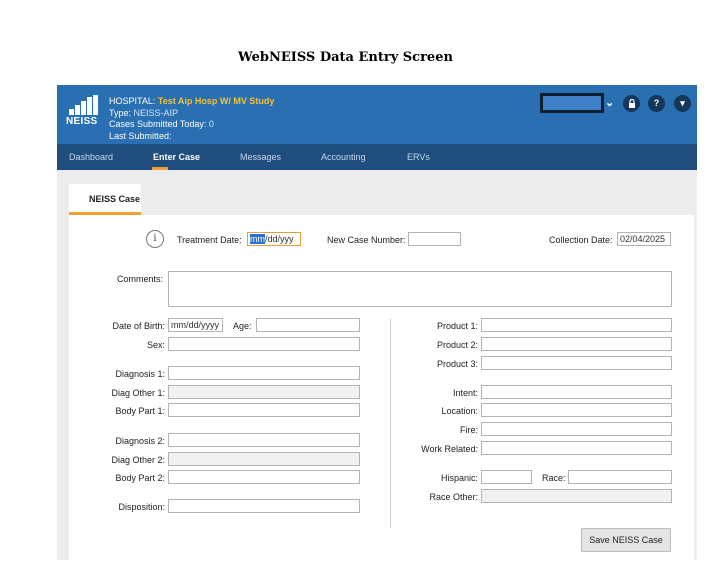 This screenshot has width=721, height=575. What do you see at coordinates (420, 289) in the screenshot?
I see `comments-textarea` at bounding box center [420, 289].